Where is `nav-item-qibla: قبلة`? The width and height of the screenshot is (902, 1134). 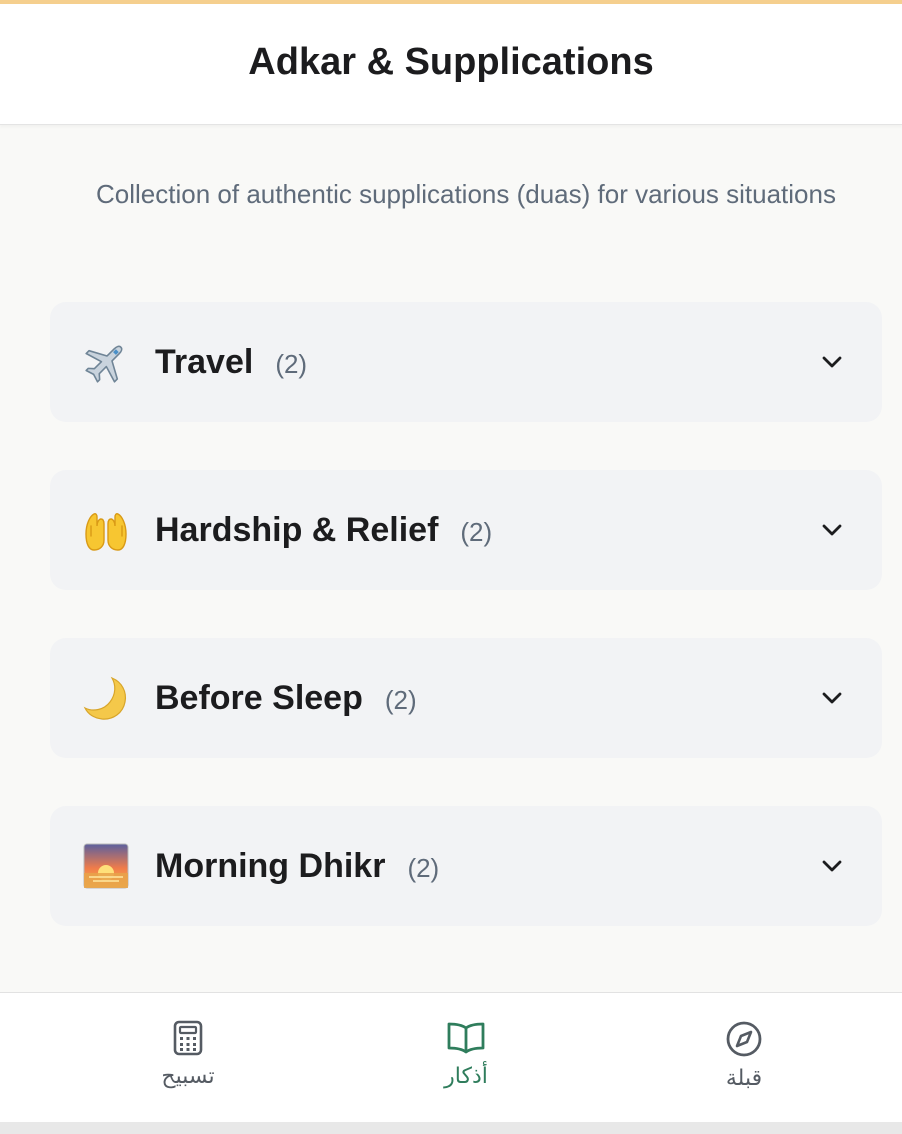 nav-item-qibla: قبلة is located at coordinates (744, 1058).